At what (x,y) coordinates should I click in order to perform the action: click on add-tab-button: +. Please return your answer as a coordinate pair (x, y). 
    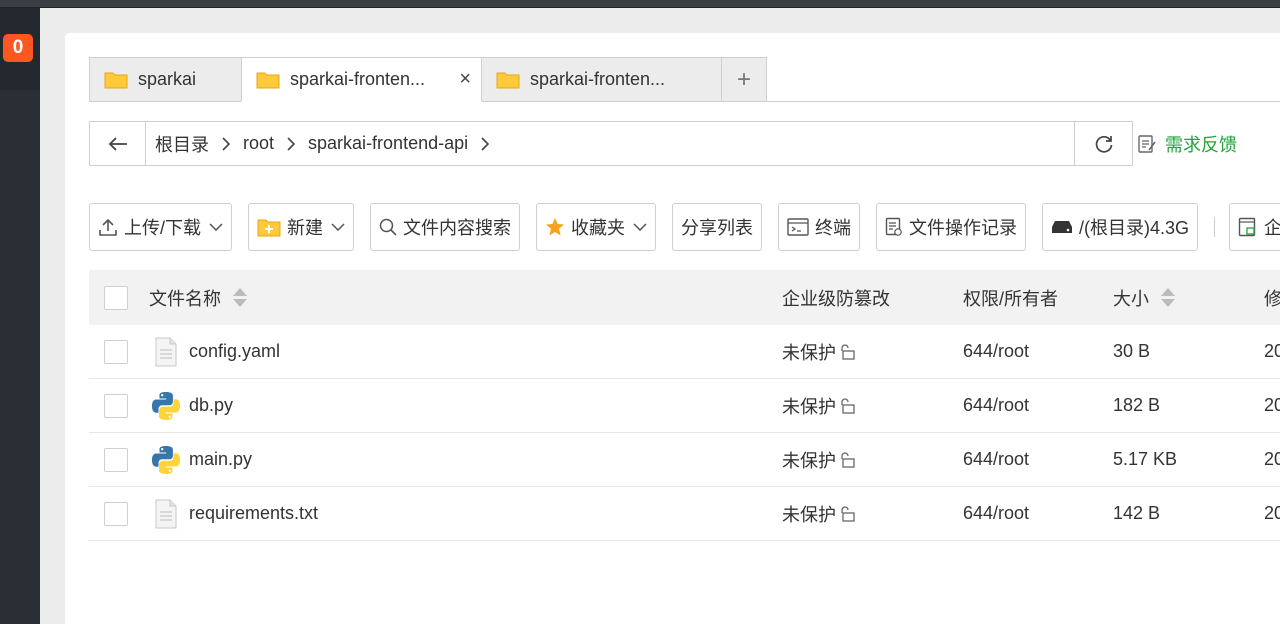
    Looking at the image, I should click on (744, 79).